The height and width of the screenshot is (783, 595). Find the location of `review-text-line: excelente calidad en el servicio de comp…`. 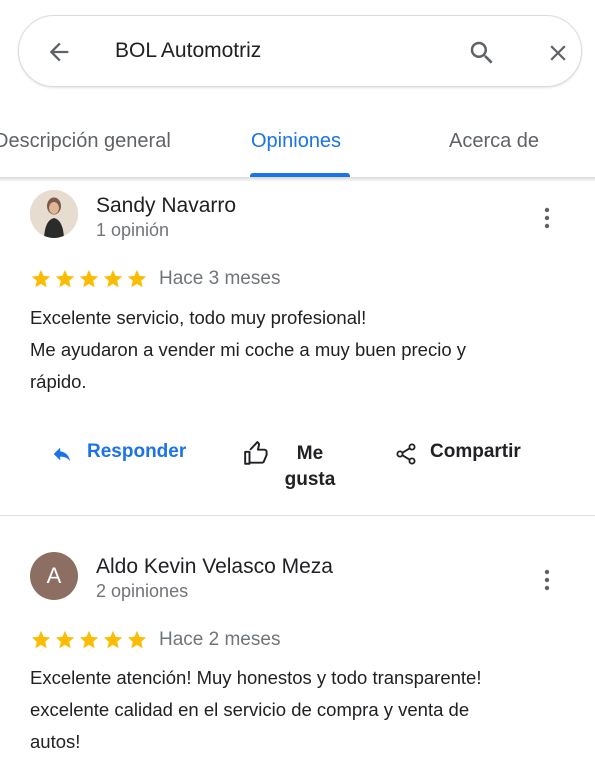

review-text-line: excelente calidad en el servicio de comp… is located at coordinates (250, 709).